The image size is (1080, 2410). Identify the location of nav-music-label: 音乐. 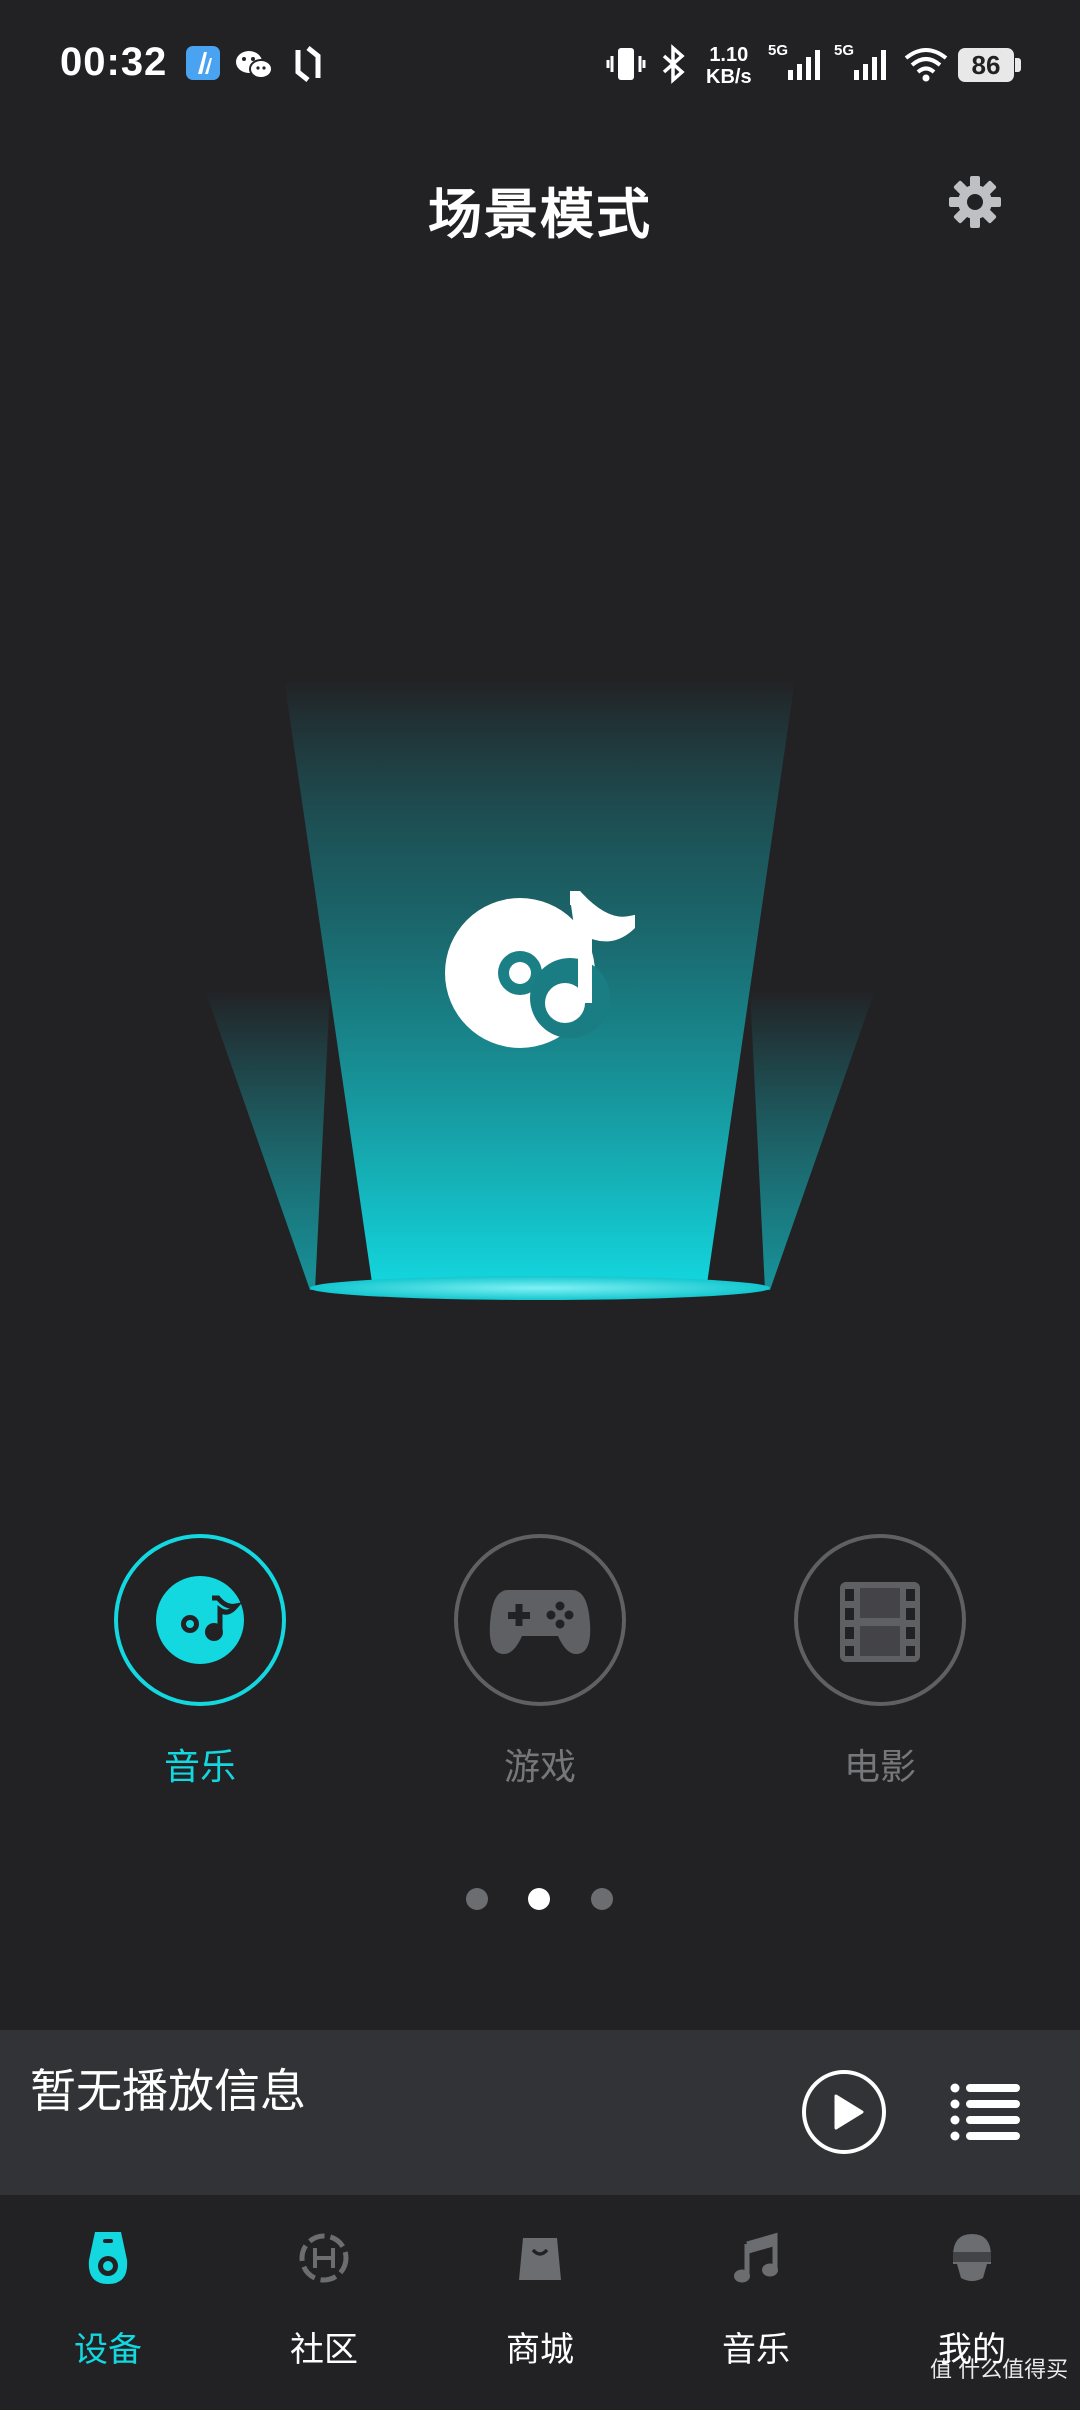
(756, 2350).